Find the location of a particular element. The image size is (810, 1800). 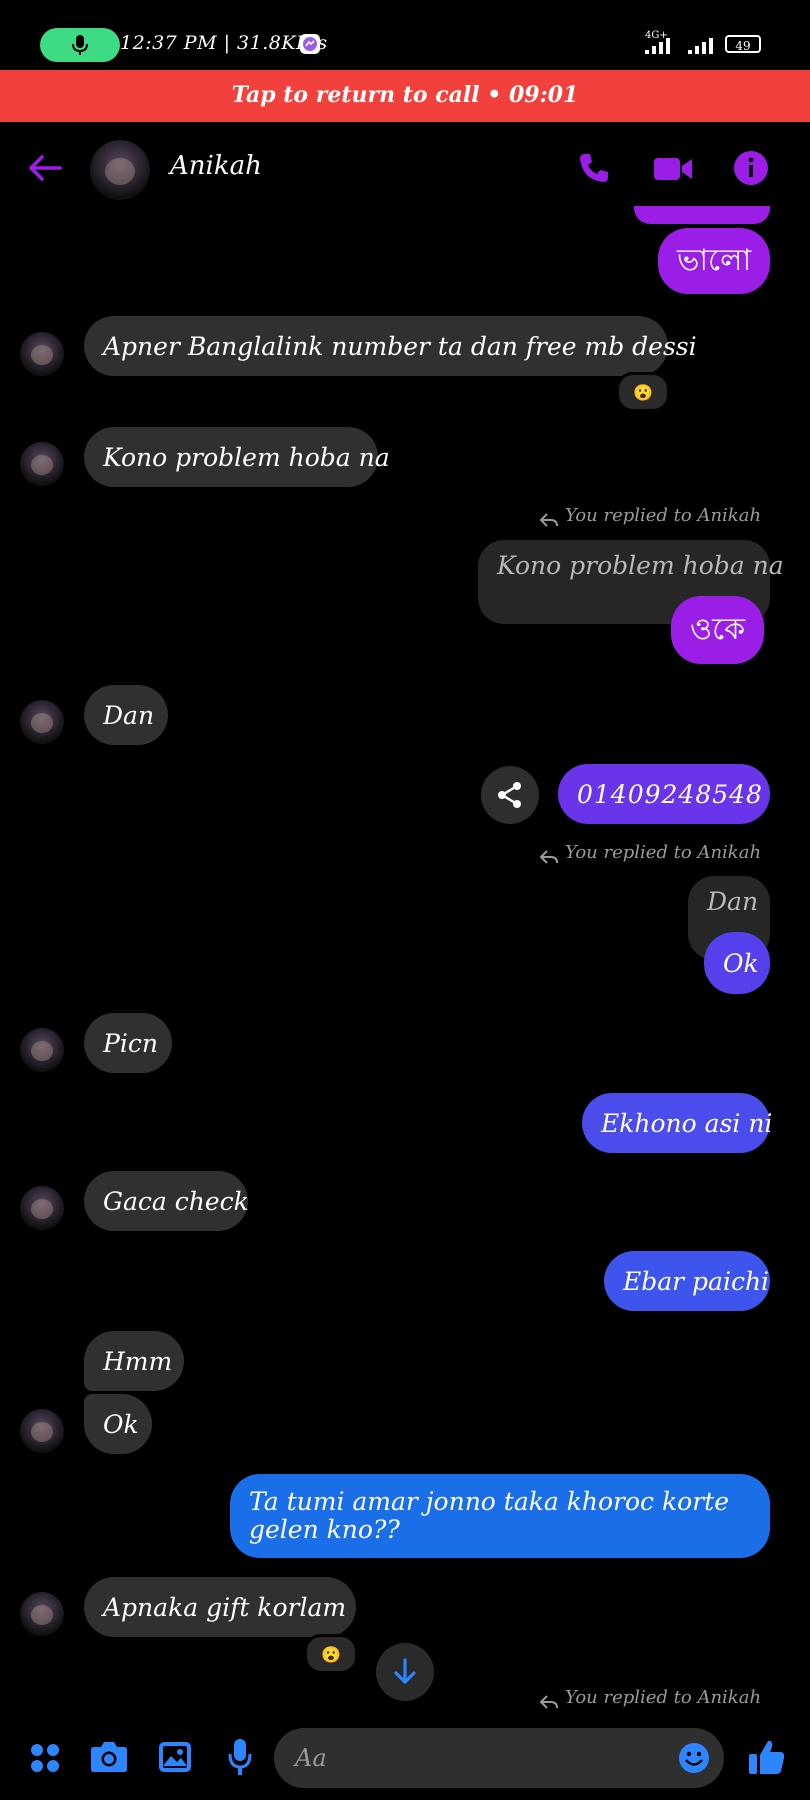

partial-outgoing-bubble is located at coordinates (702, 215).